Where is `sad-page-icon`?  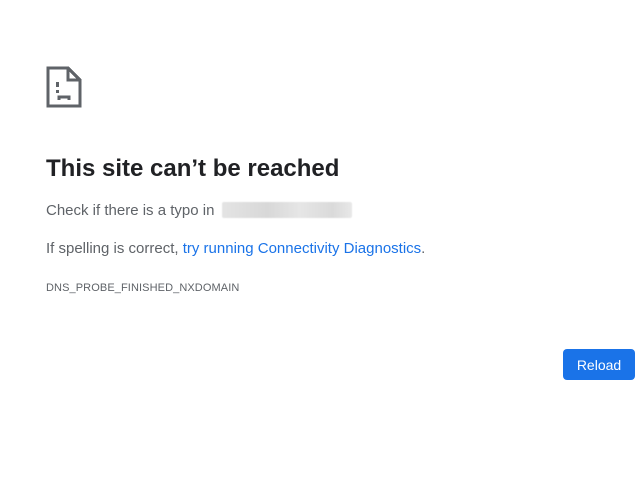
sad-page-icon is located at coordinates (64, 87).